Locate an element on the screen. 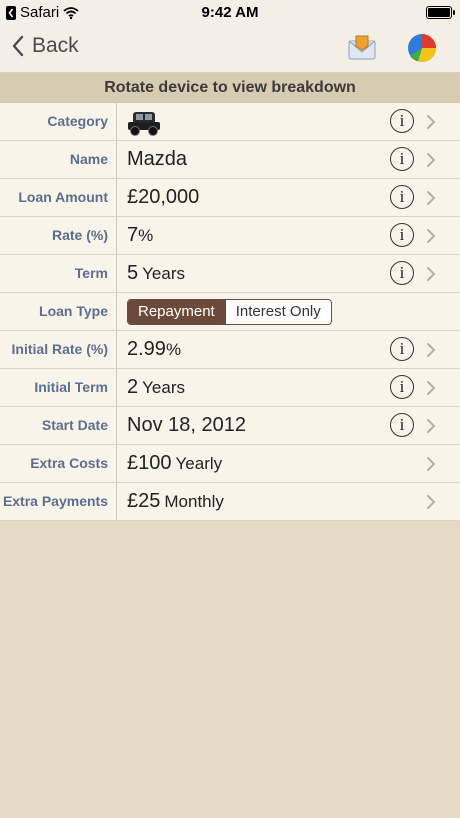  start-date-value: Nov 18, 2012 is located at coordinates (186, 425).